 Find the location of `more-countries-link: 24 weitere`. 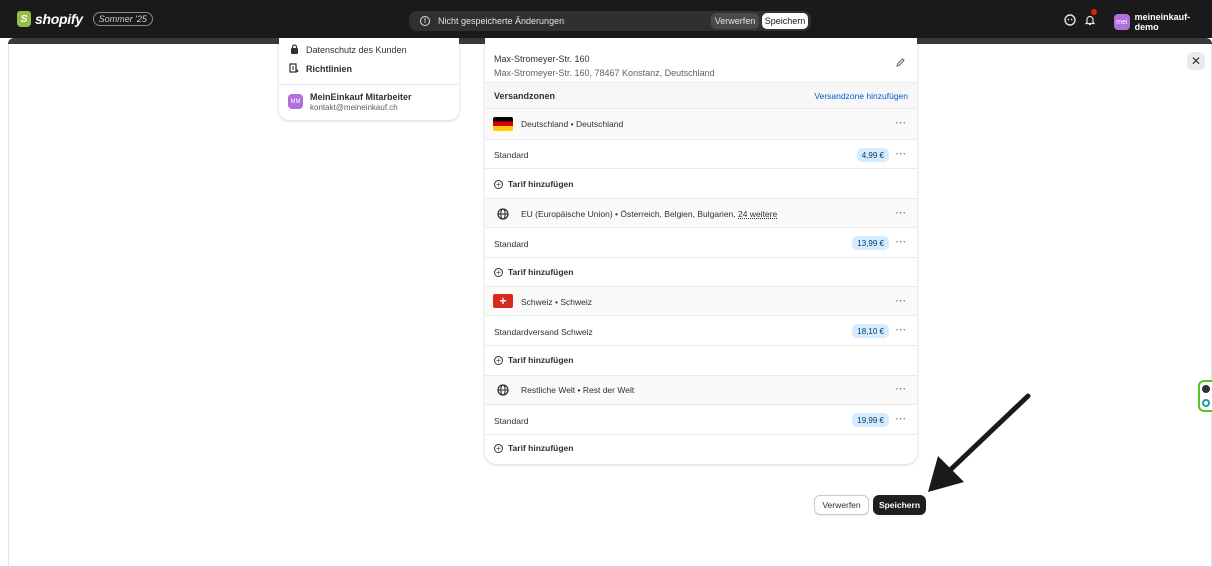

more-countries-link: 24 weitere is located at coordinates (757, 214).